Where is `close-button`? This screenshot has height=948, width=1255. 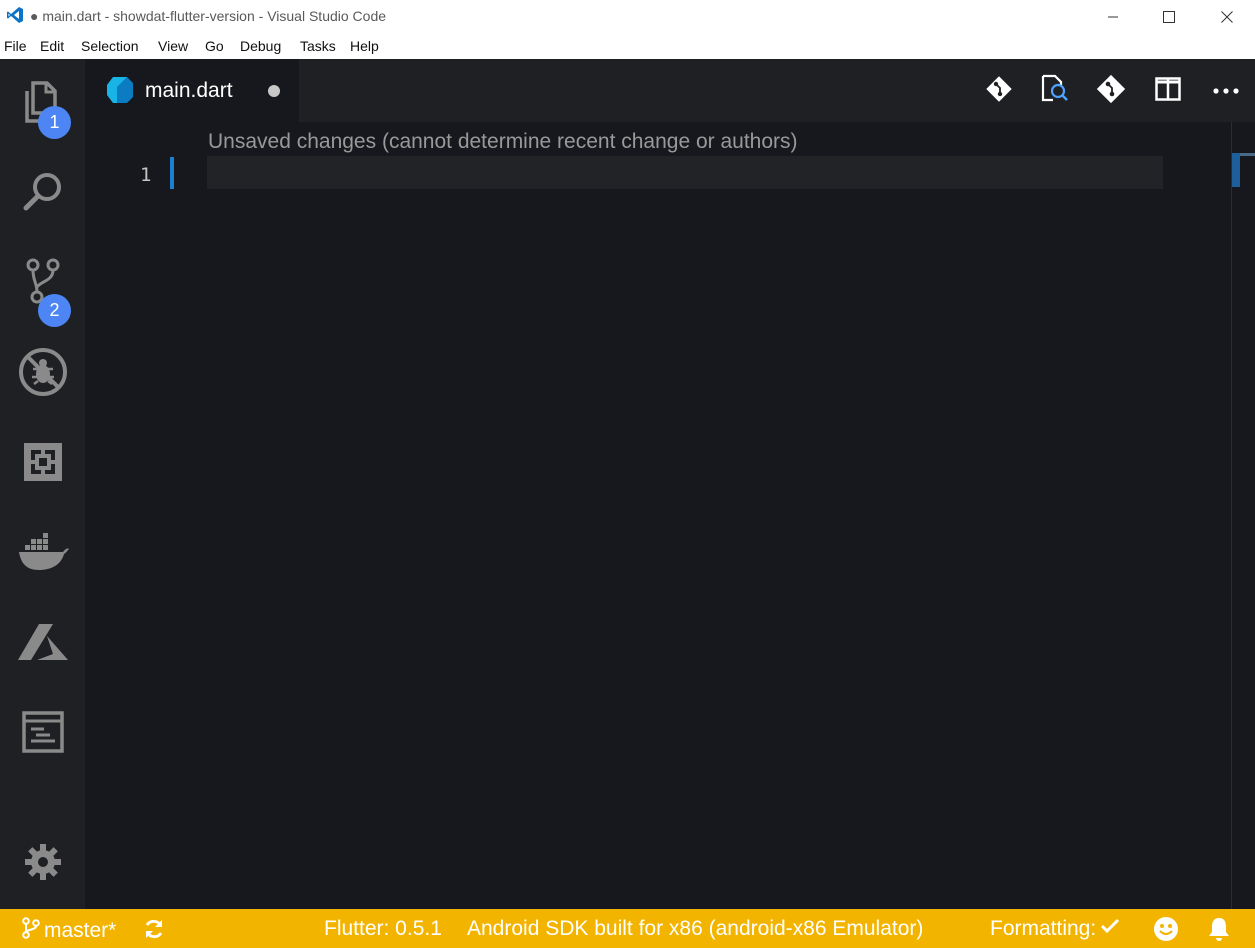
close-button is located at coordinates (1226, 16).